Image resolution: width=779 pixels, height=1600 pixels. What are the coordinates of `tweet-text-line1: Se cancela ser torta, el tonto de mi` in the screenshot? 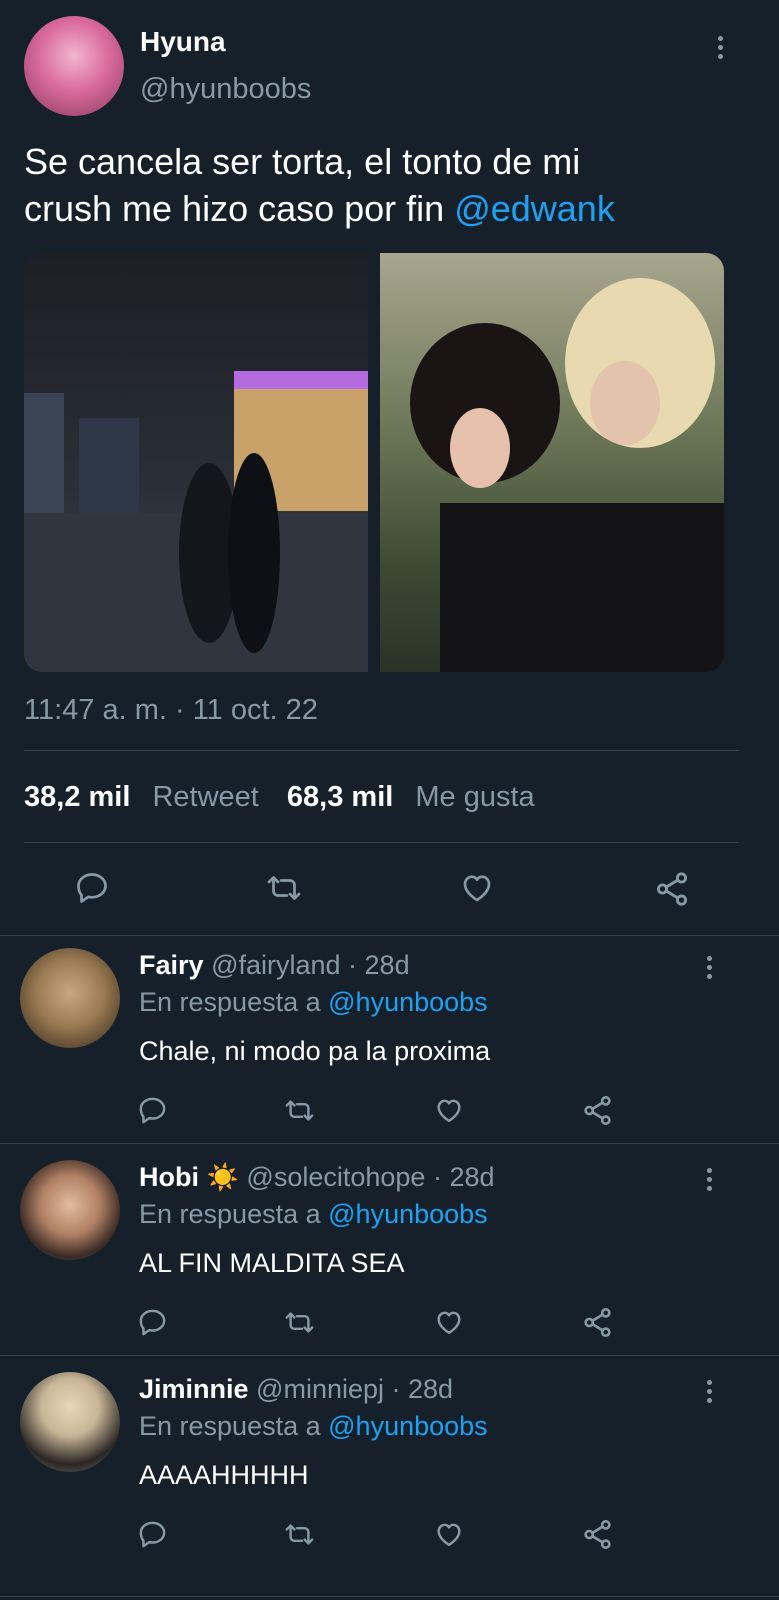 It's located at (302, 161).